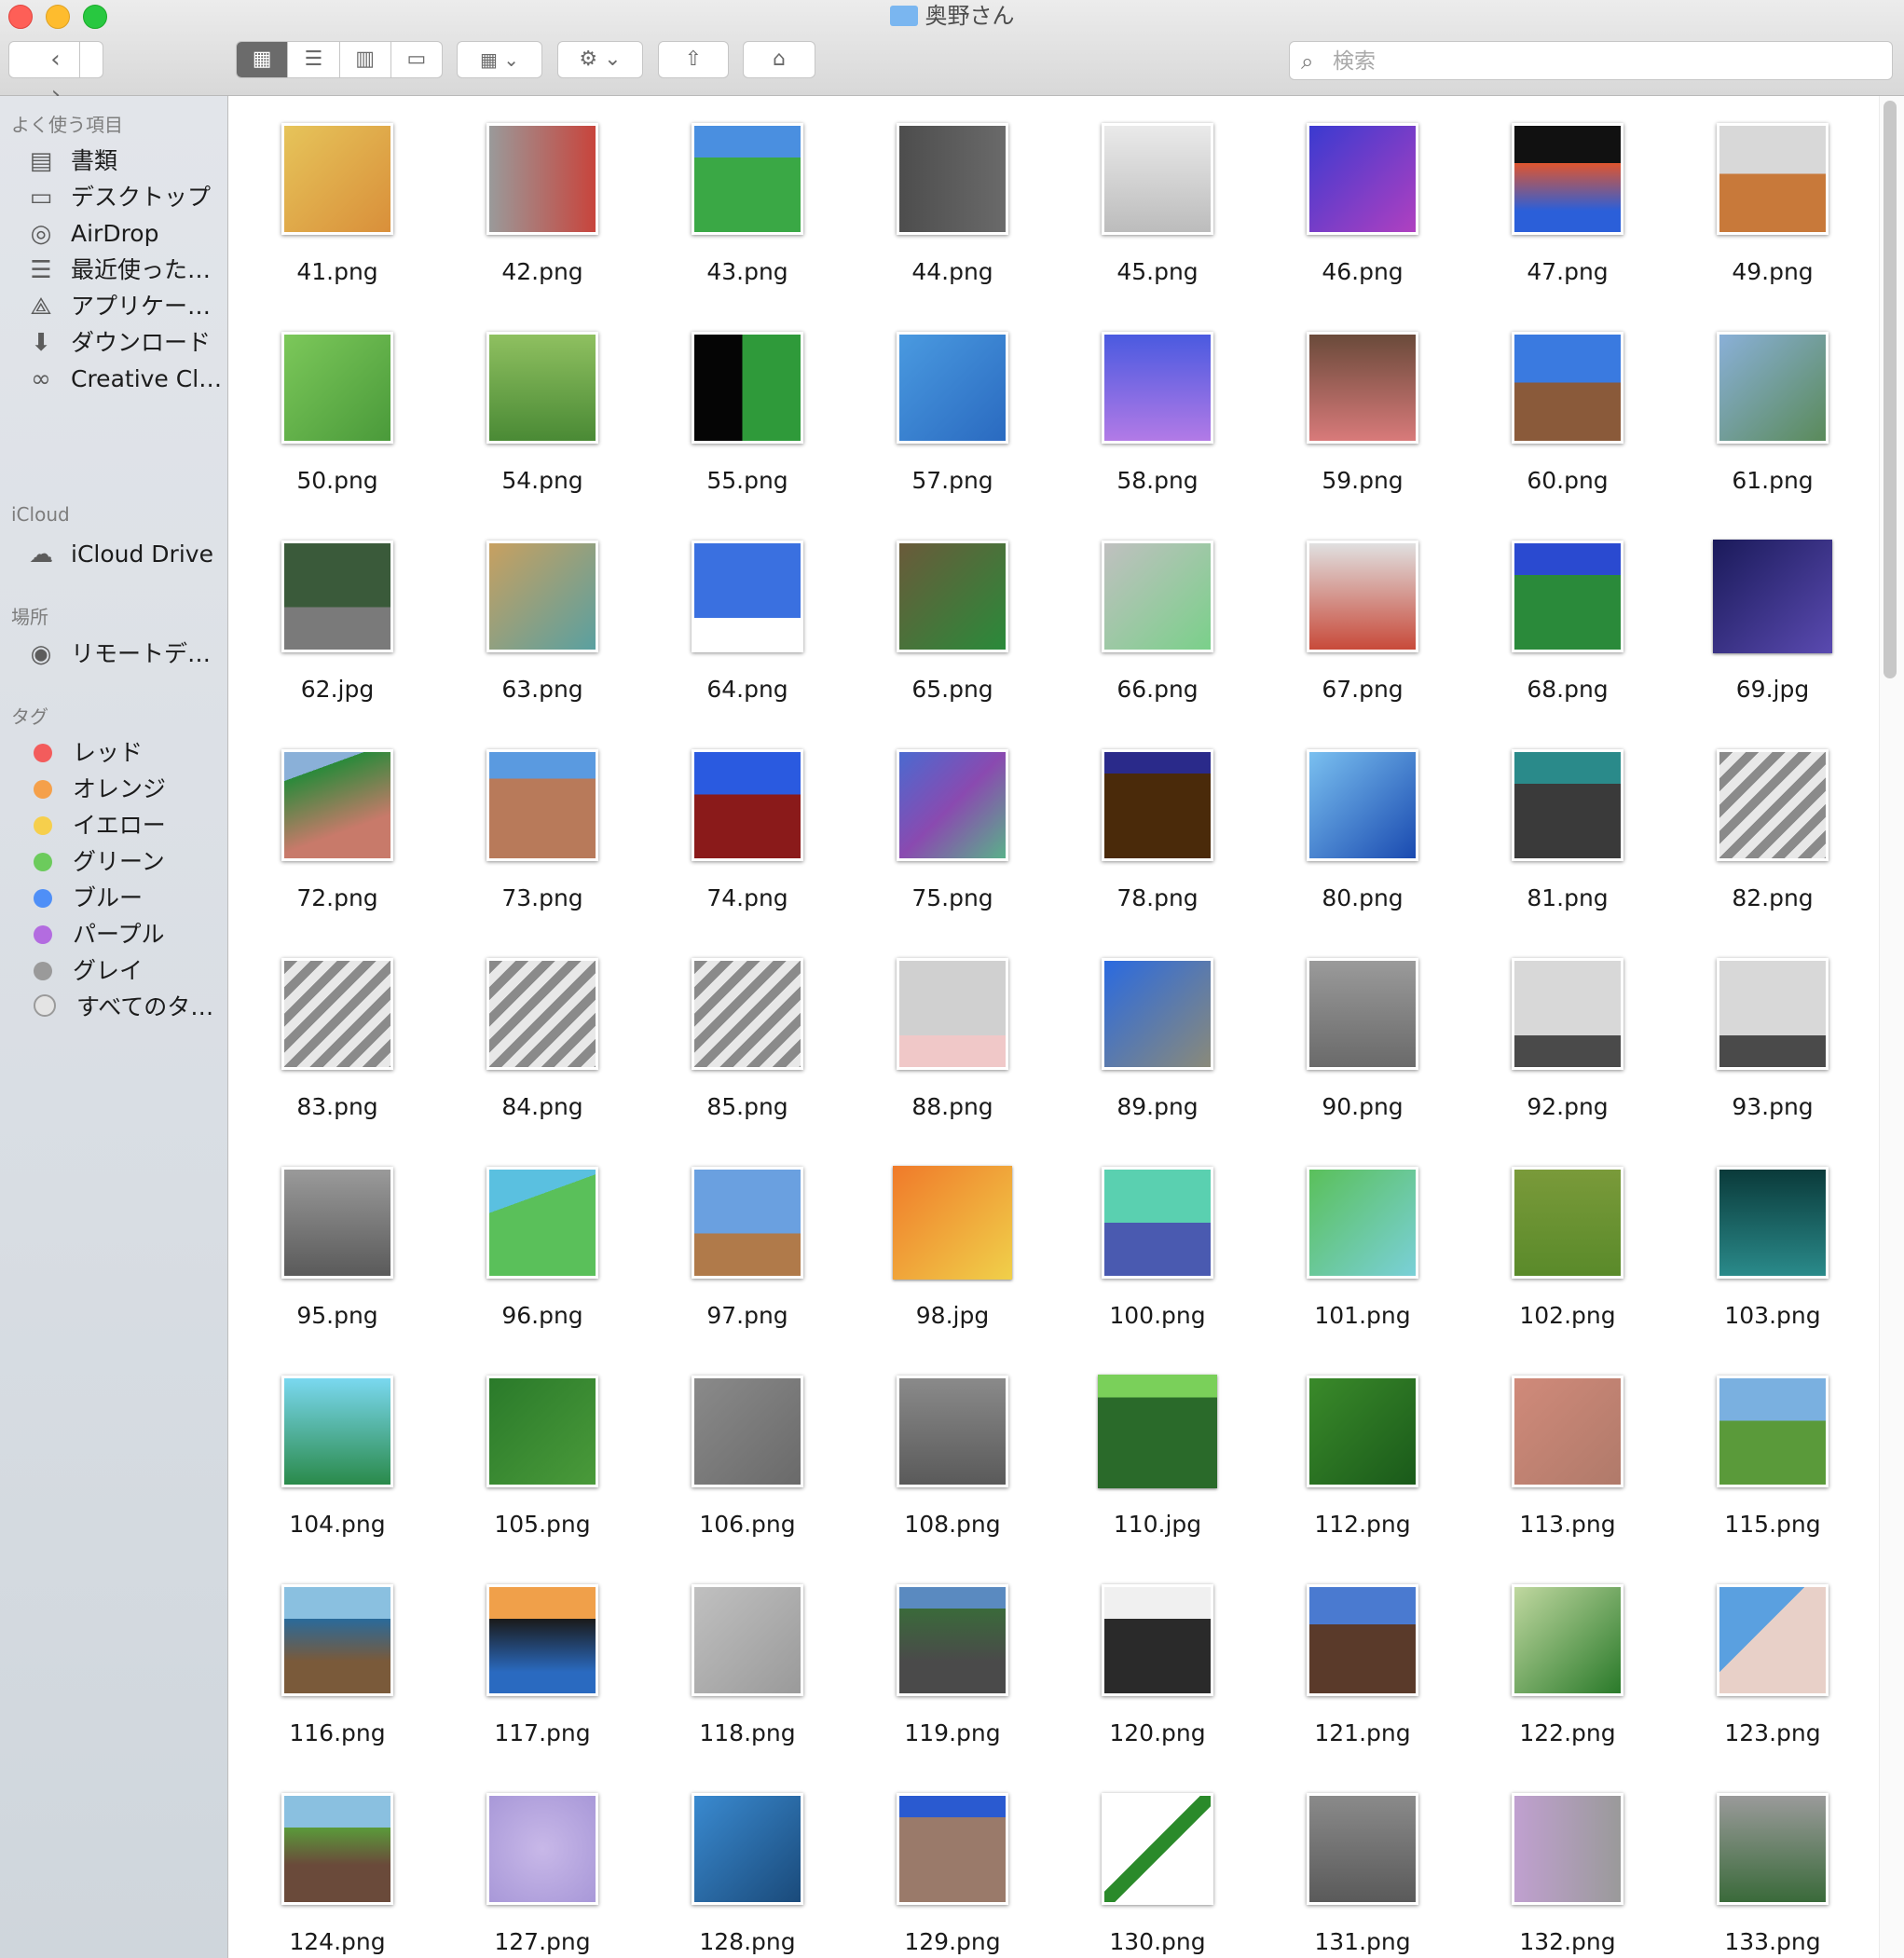 The height and width of the screenshot is (1958, 1904). What do you see at coordinates (693, 59) in the screenshot?
I see `share-button: ⇧` at bounding box center [693, 59].